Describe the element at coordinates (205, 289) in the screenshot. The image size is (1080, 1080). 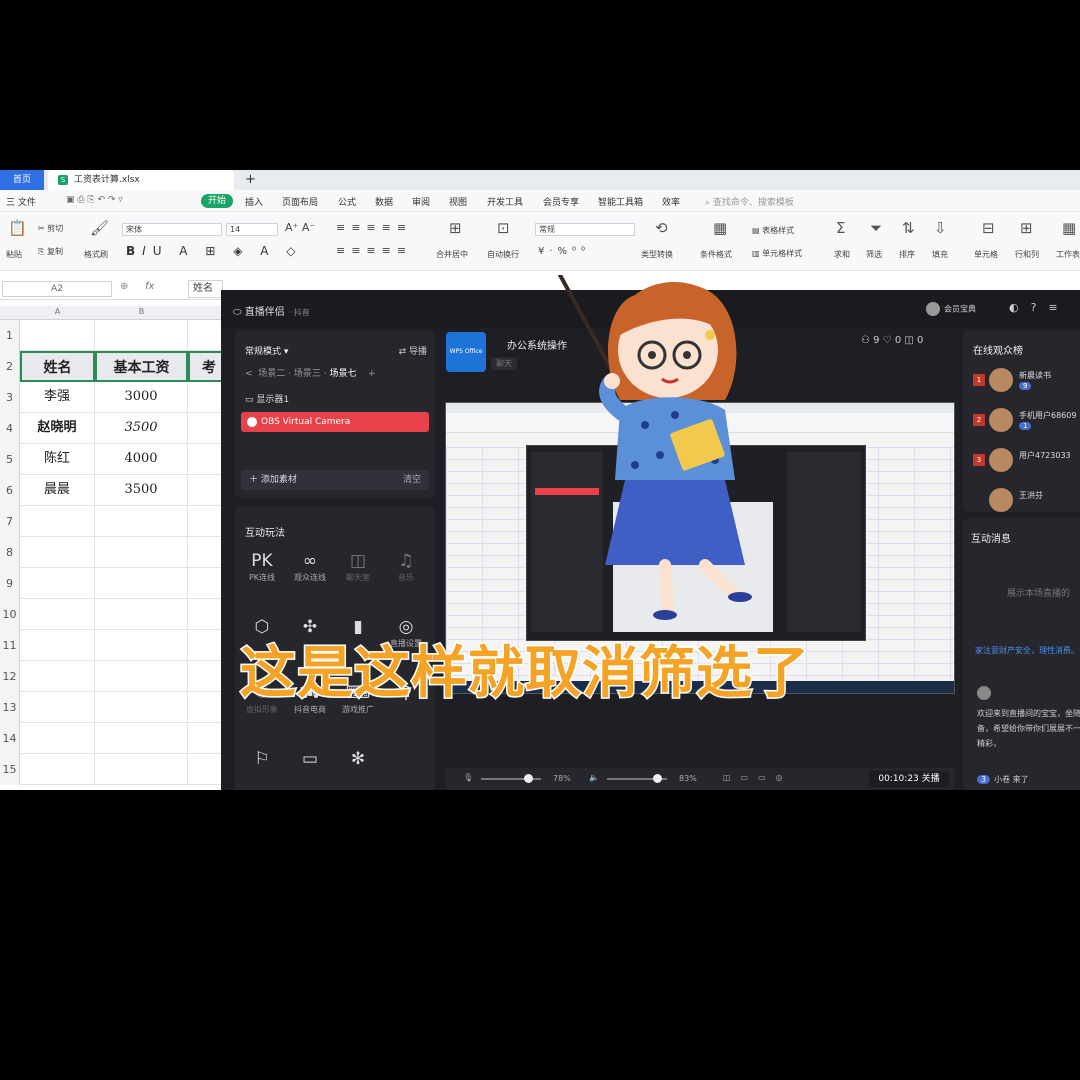
I see `formula-input: 姓名` at that location.